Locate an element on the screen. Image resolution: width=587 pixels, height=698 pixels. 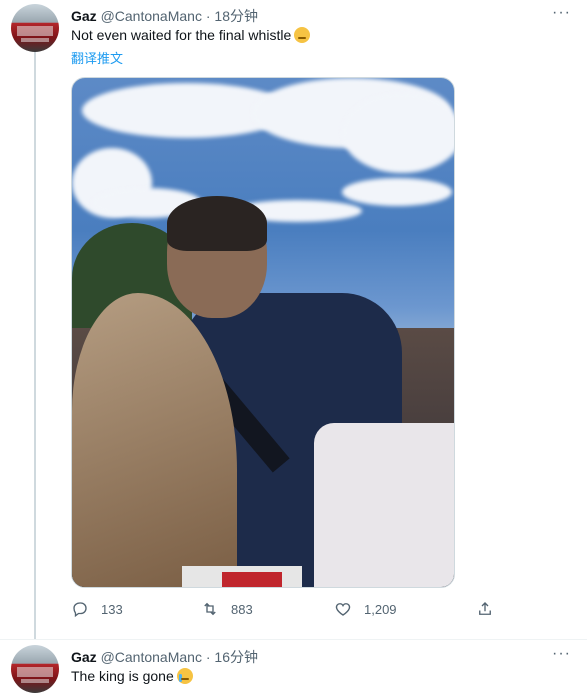
thread-connector-line is located at coordinates (35, 346).